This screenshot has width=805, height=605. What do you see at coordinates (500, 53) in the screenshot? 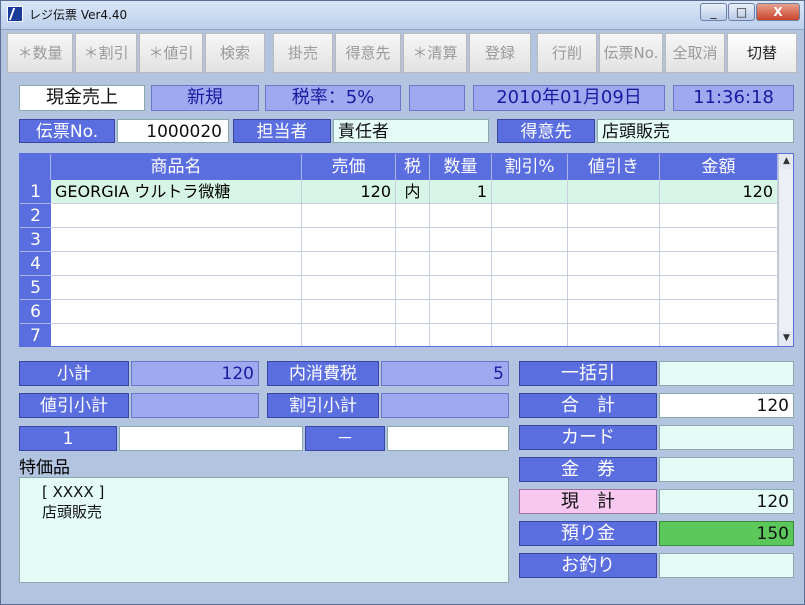
I see `toolbar-register-button: 登録` at bounding box center [500, 53].